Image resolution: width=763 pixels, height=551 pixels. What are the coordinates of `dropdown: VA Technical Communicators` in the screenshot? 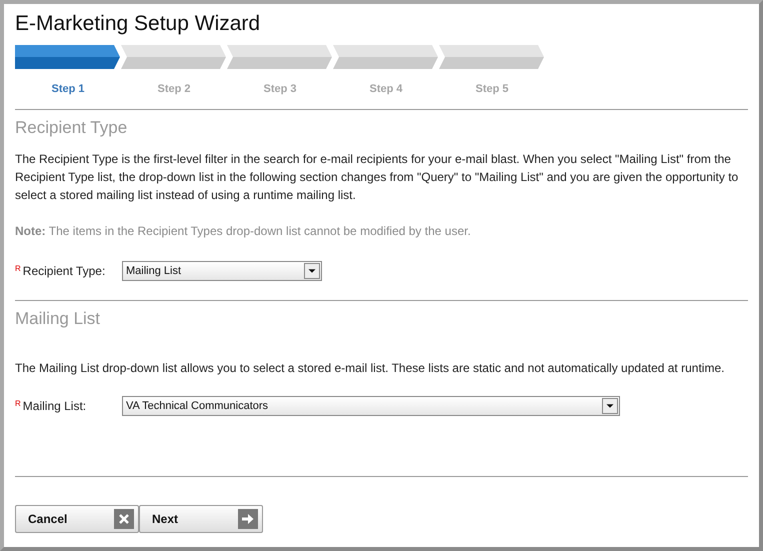 It's located at (371, 406).